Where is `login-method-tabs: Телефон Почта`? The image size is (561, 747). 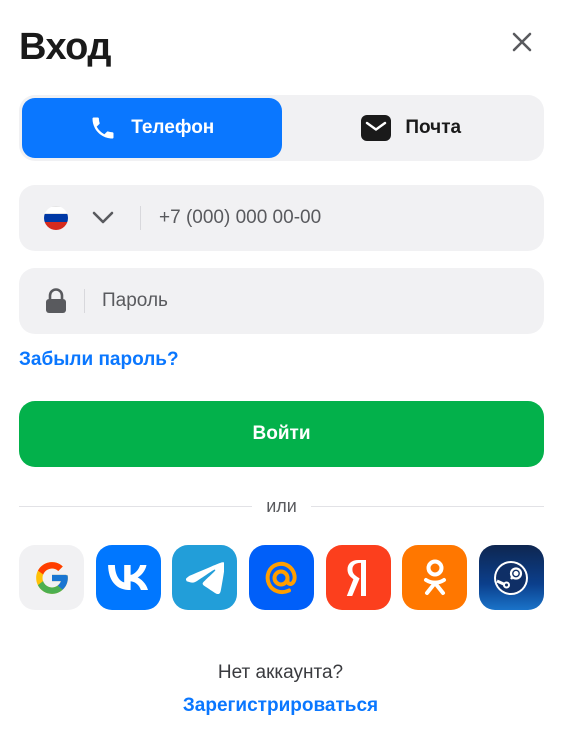 login-method-tabs: Телефон Почта is located at coordinates (281, 128).